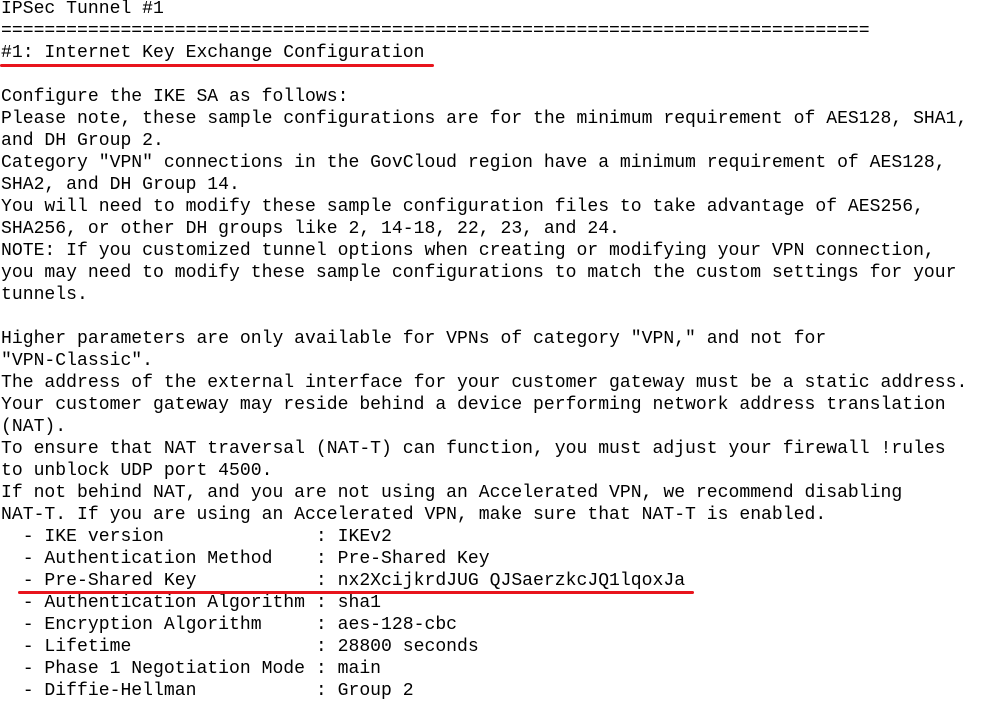 The width and height of the screenshot is (988, 715). Describe the element at coordinates (191, 603) in the screenshot. I see `param-authentication-algorithm: - Authentication Algorithm : sha1` at that location.